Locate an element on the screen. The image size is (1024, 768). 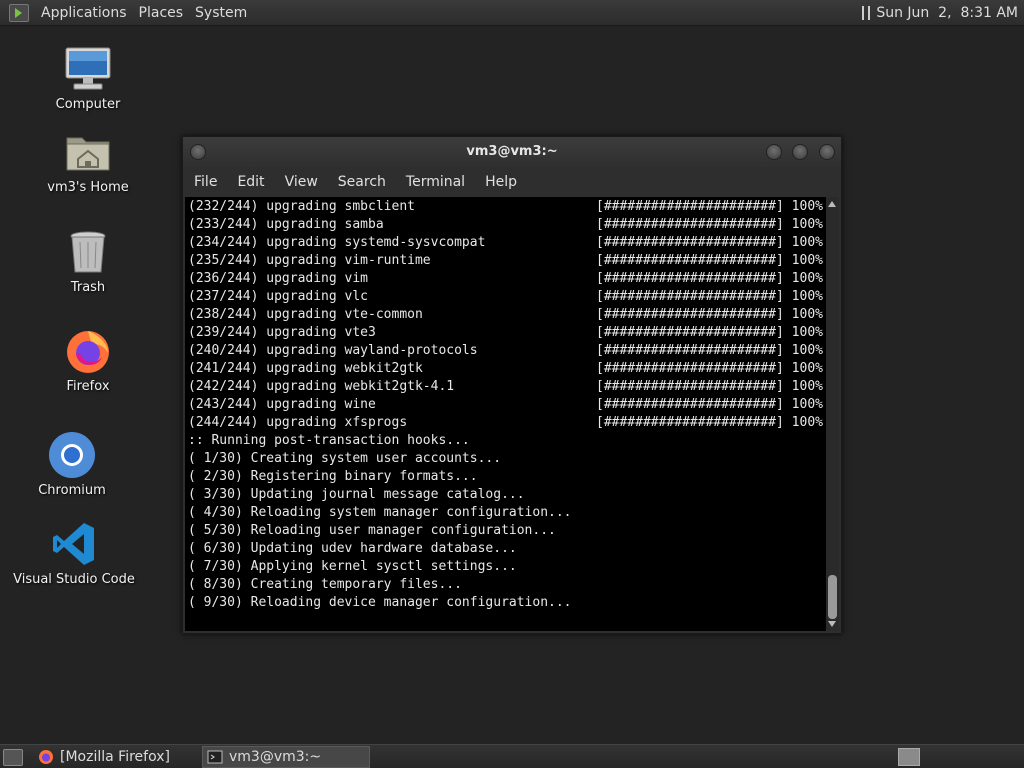
desktop-icon-label: Firefox is located at coordinates (88, 386).